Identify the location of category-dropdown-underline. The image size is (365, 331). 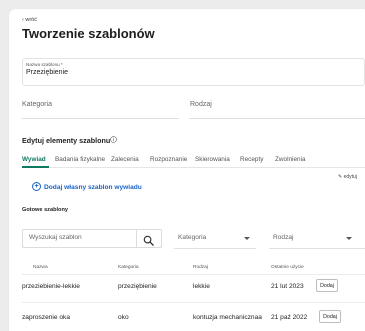
(215, 248).